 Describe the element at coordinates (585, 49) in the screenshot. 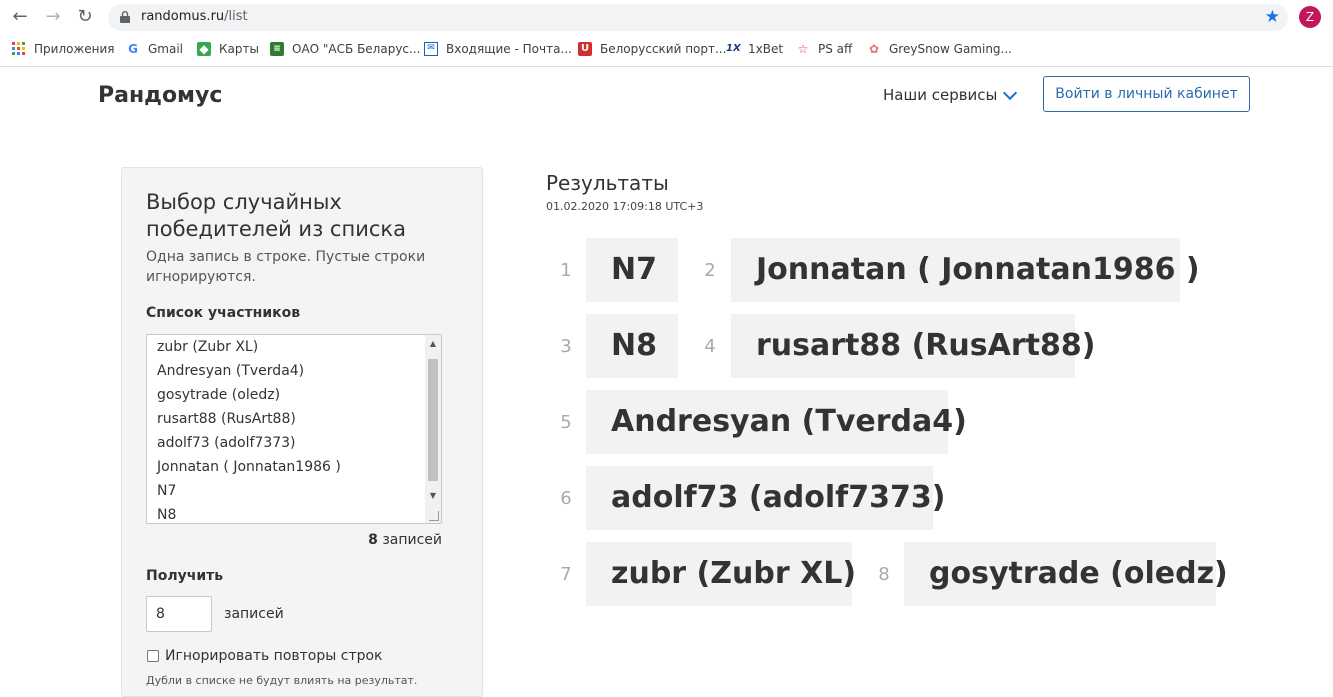

I see `tutby-icon: U` at that location.